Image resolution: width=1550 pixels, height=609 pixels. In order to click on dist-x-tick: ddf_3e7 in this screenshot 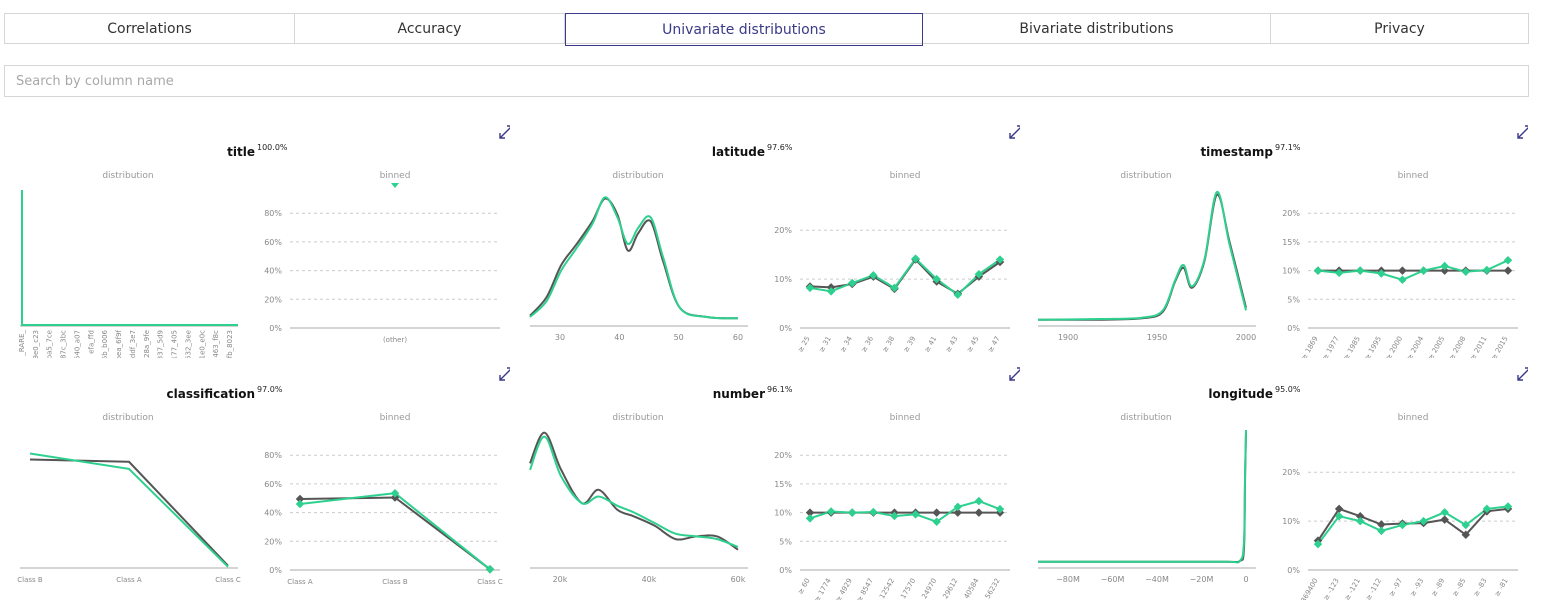, I will do `click(133, 344)`.